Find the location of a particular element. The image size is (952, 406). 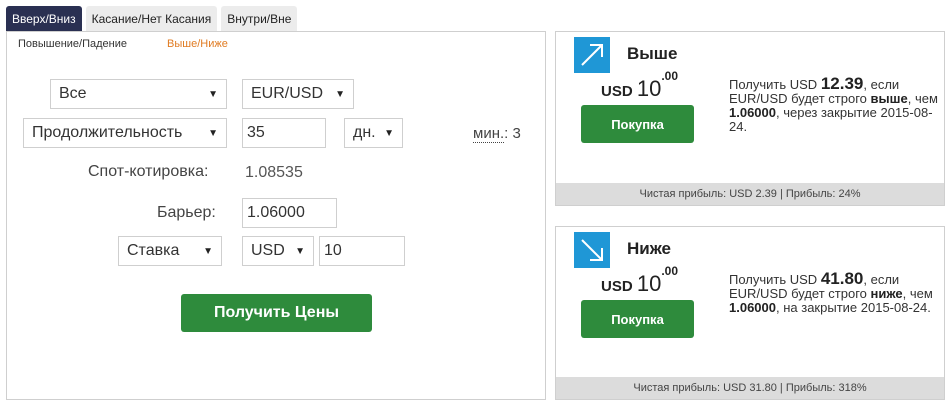

subtabs: Повышение/Падение Выше/Ниже is located at coordinates (123, 44).